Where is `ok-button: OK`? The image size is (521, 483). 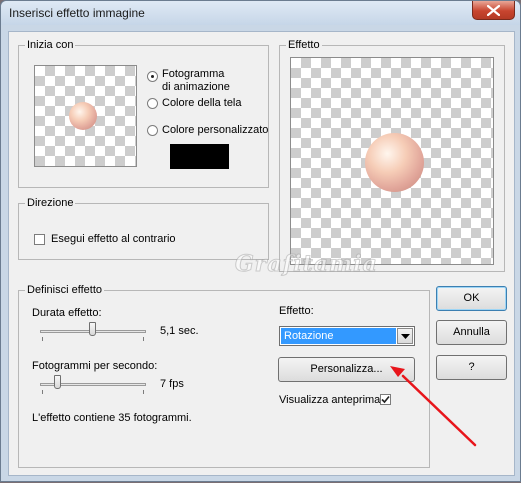 ok-button: OK is located at coordinates (471, 298).